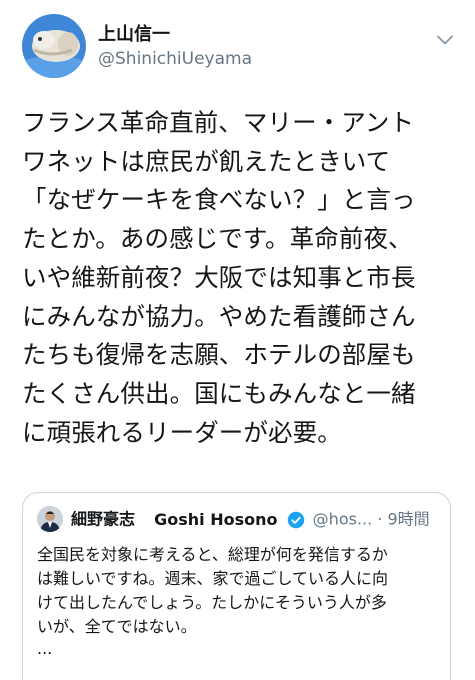 The width and height of the screenshot is (475, 680). I want to click on author-handle: @ShinichiUeyama, so click(175, 59).